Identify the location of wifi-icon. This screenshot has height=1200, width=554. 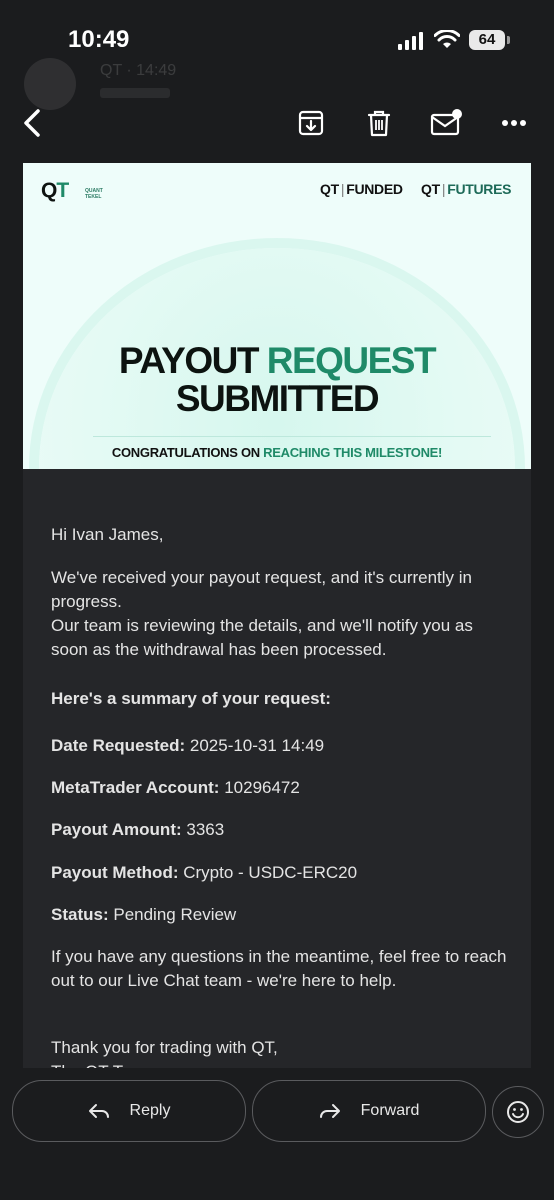
(447, 39).